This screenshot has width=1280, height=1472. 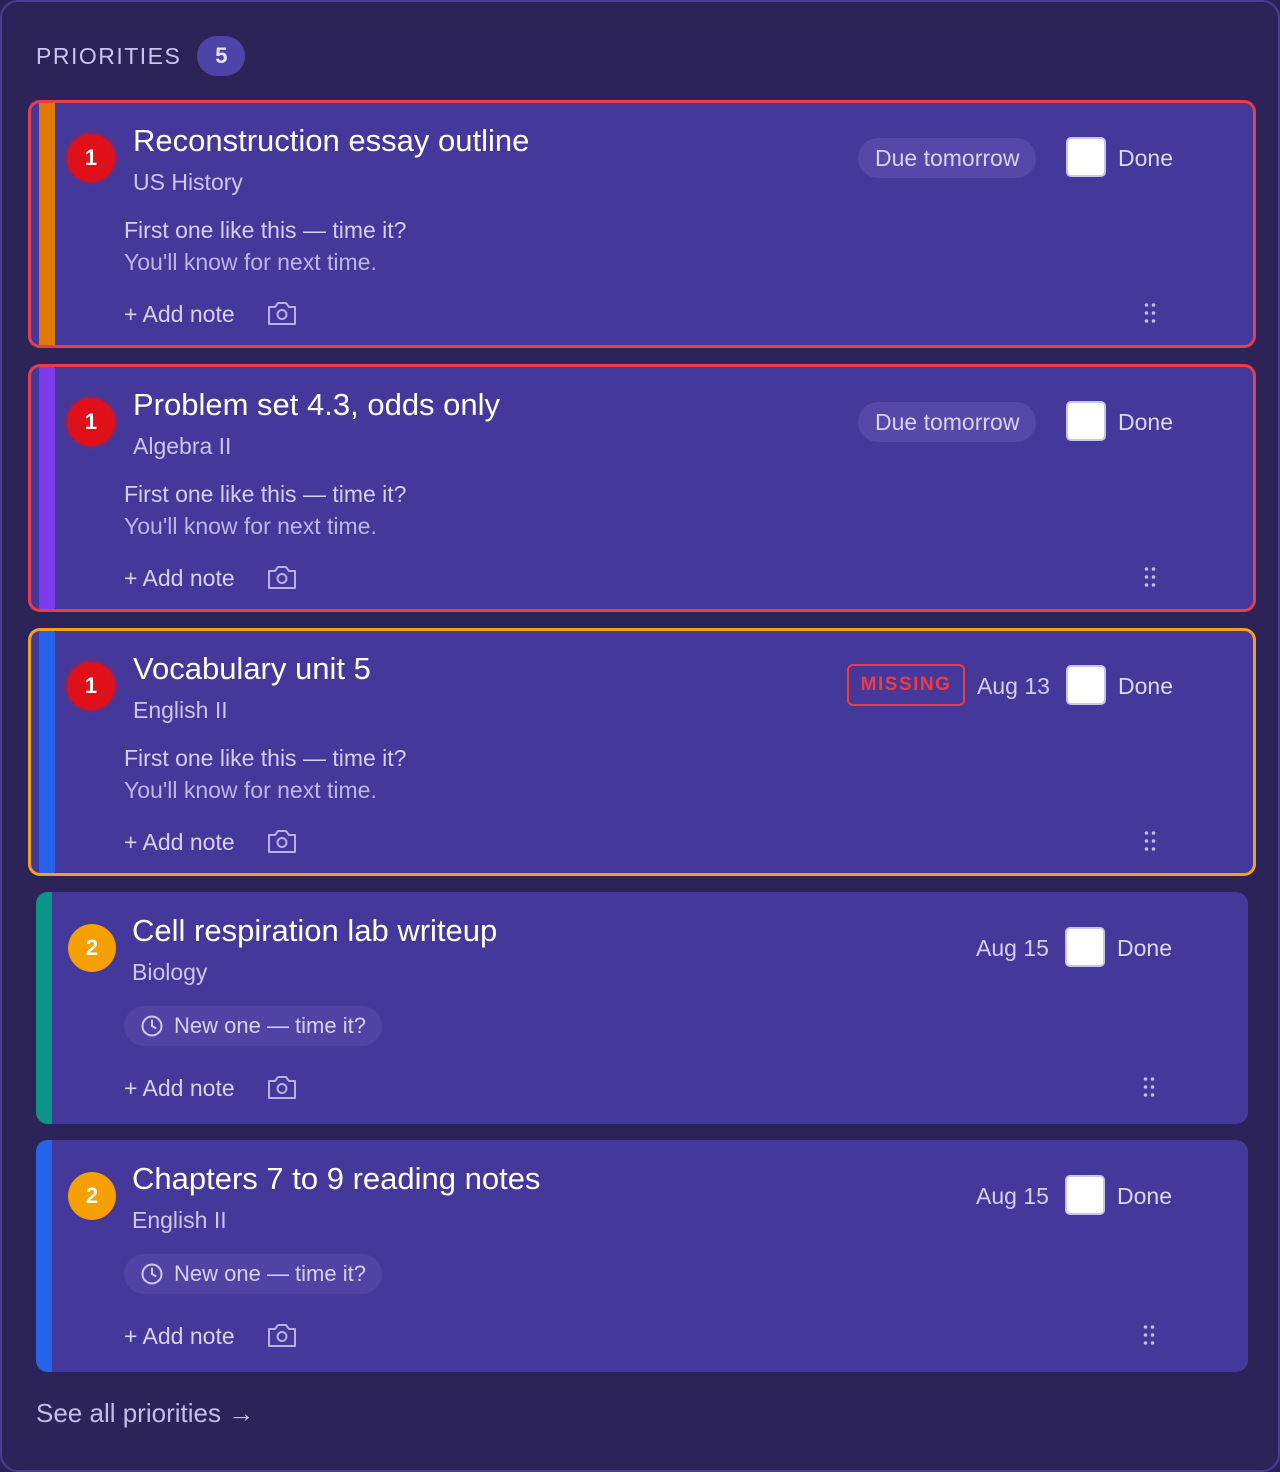 I want to click on task-subject: US History, so click(x=188, y=182).